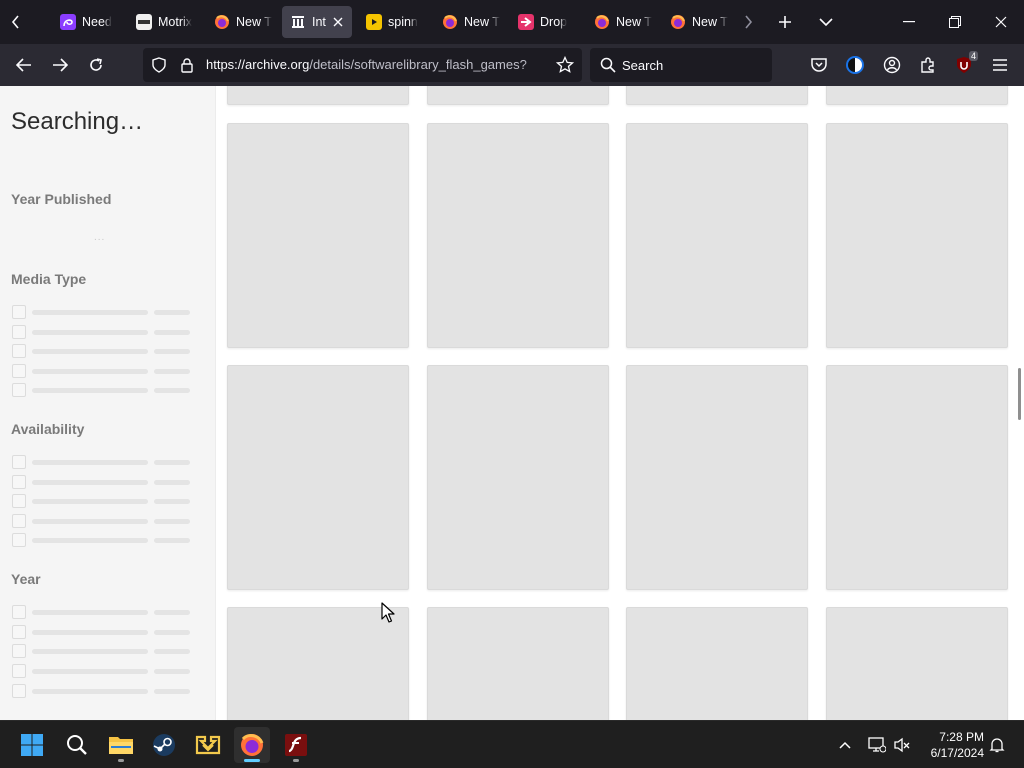 Image resolution: width=1024 pixels, height=768 pixels. What do you see at coordinates (164, 745) in the screenshot?
I see `steam-button` at bounding box center [164, 745].